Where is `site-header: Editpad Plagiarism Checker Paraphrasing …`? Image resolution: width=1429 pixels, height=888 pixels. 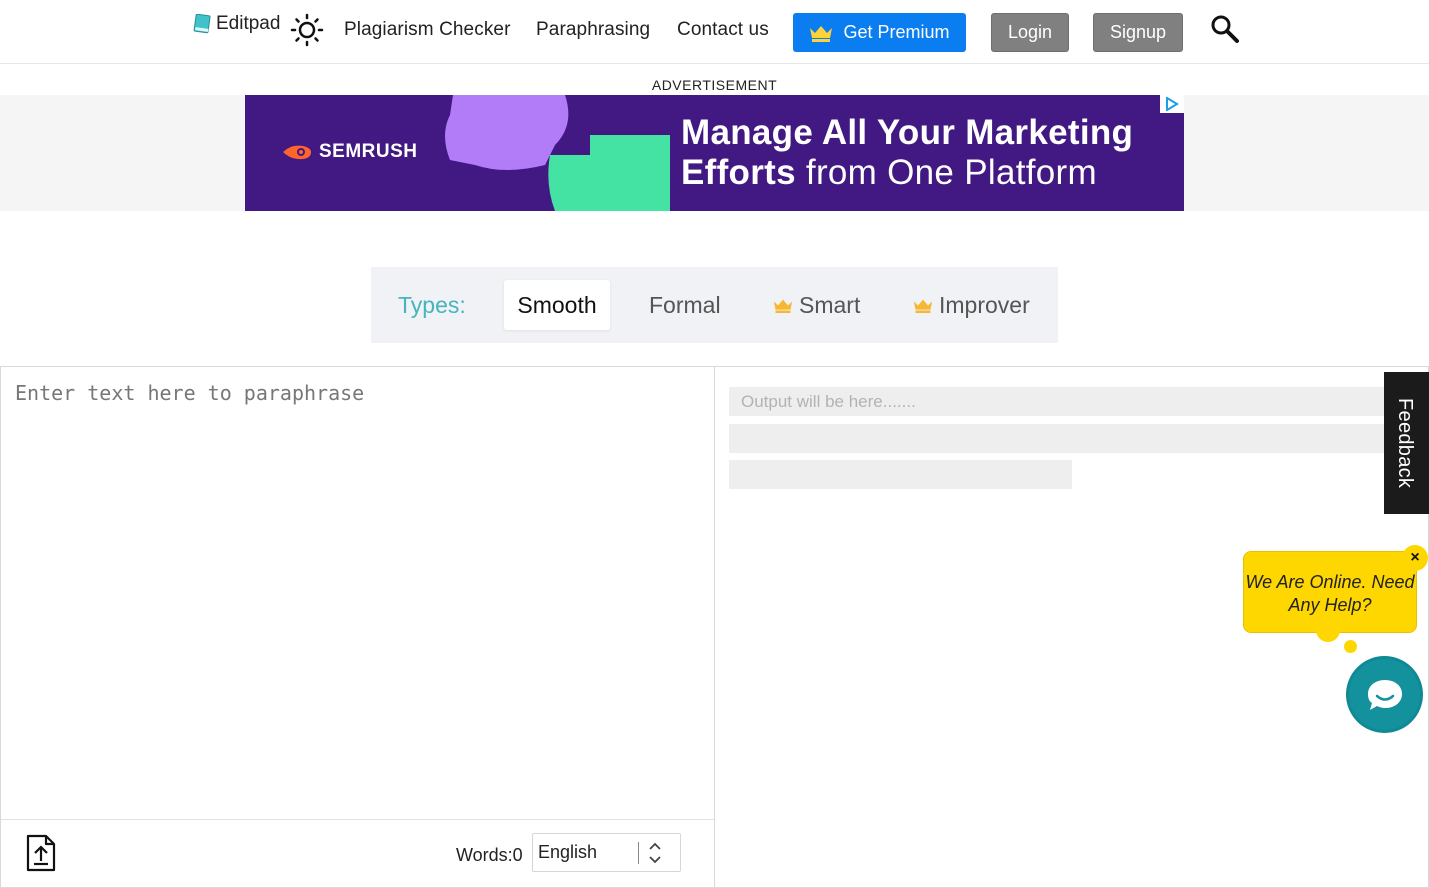
site-header: Editpad Plagiarism Checker Paraphrasing … is located at coordinates (714, 32).